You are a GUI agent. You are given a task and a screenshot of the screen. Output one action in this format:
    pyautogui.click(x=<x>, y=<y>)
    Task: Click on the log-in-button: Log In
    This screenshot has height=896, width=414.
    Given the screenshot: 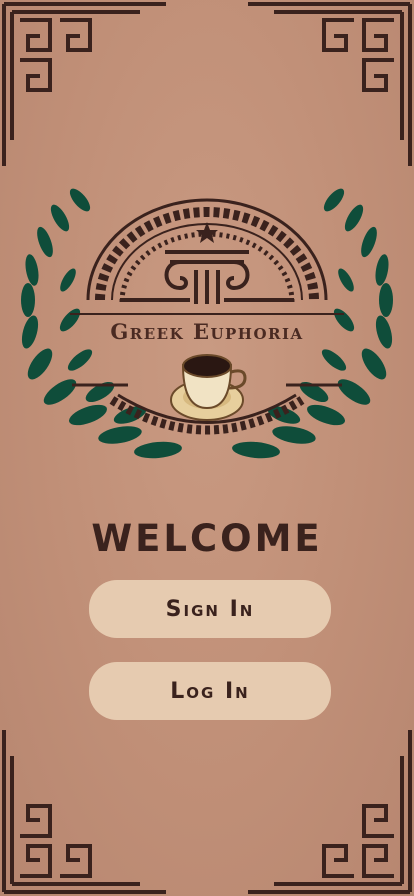 What is the action you would take?
    pyautogui.click(x=210, y=691)
    